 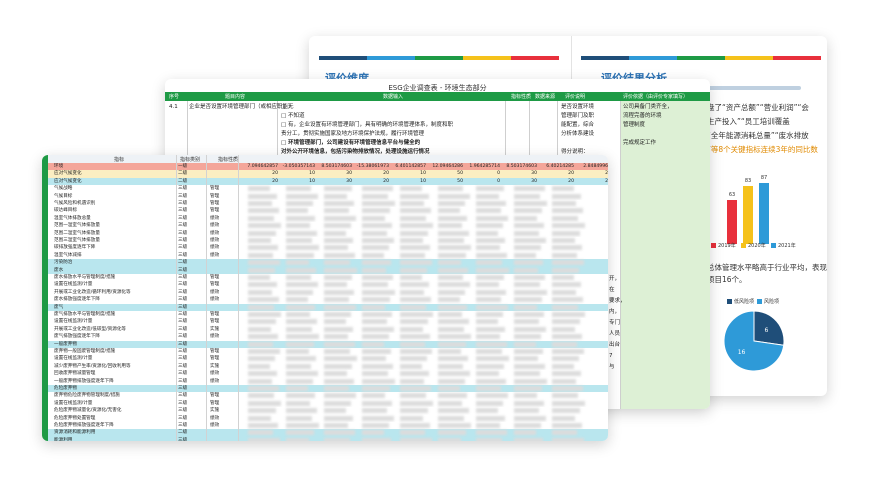 What do you see at coordinates (215, 277) in the screenshot?
I see `row-nature: 管理` at bounding box center [215, 277].